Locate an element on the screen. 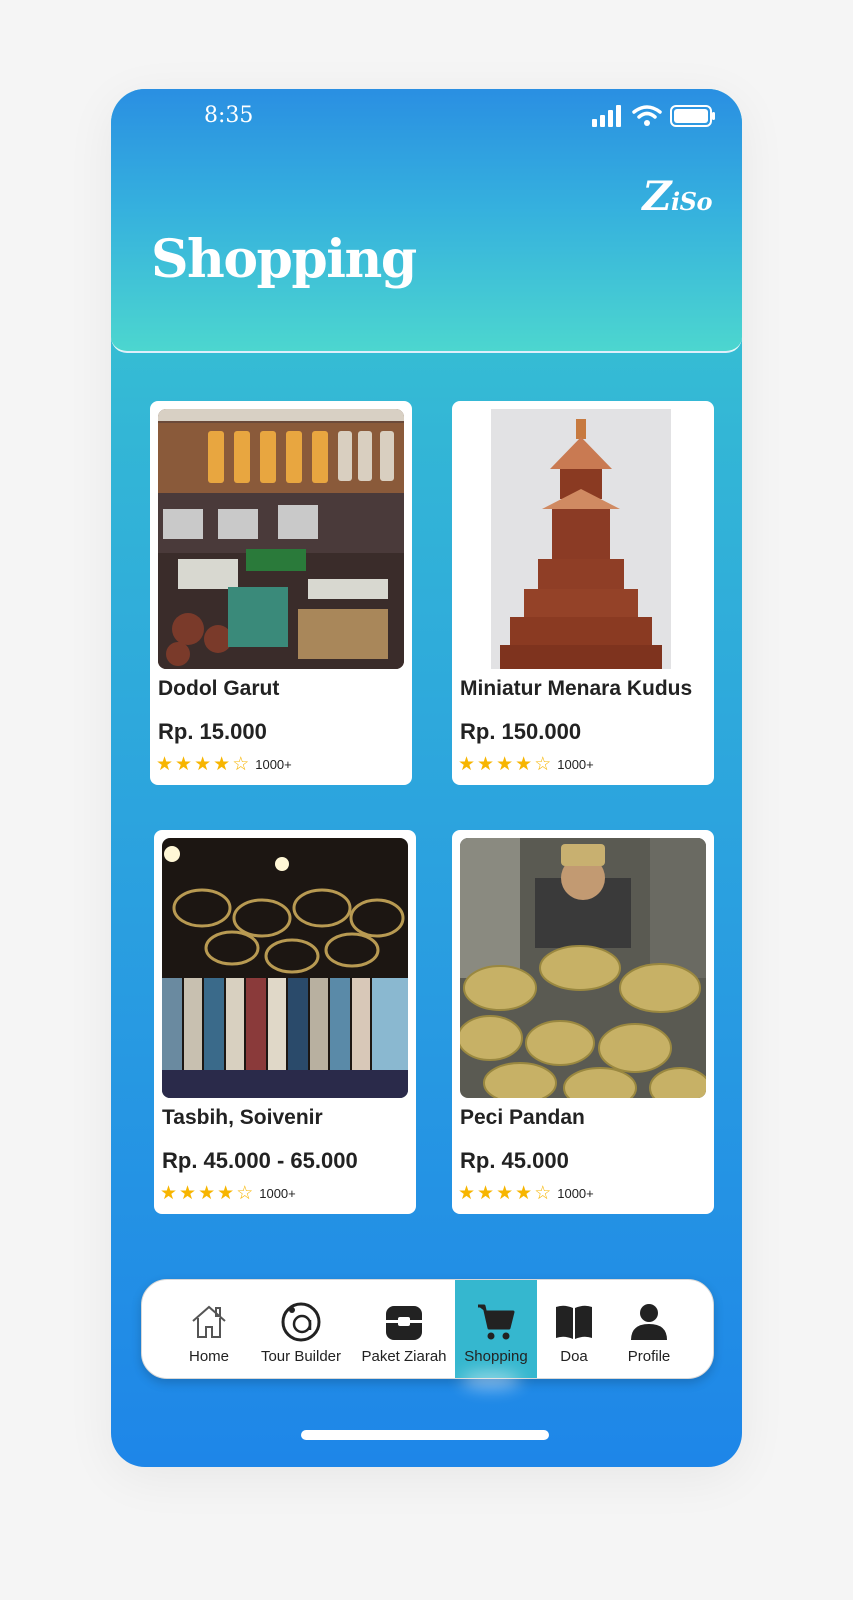  header: 8:35 ZiSo Shopping is located at coordinates (426, 221).